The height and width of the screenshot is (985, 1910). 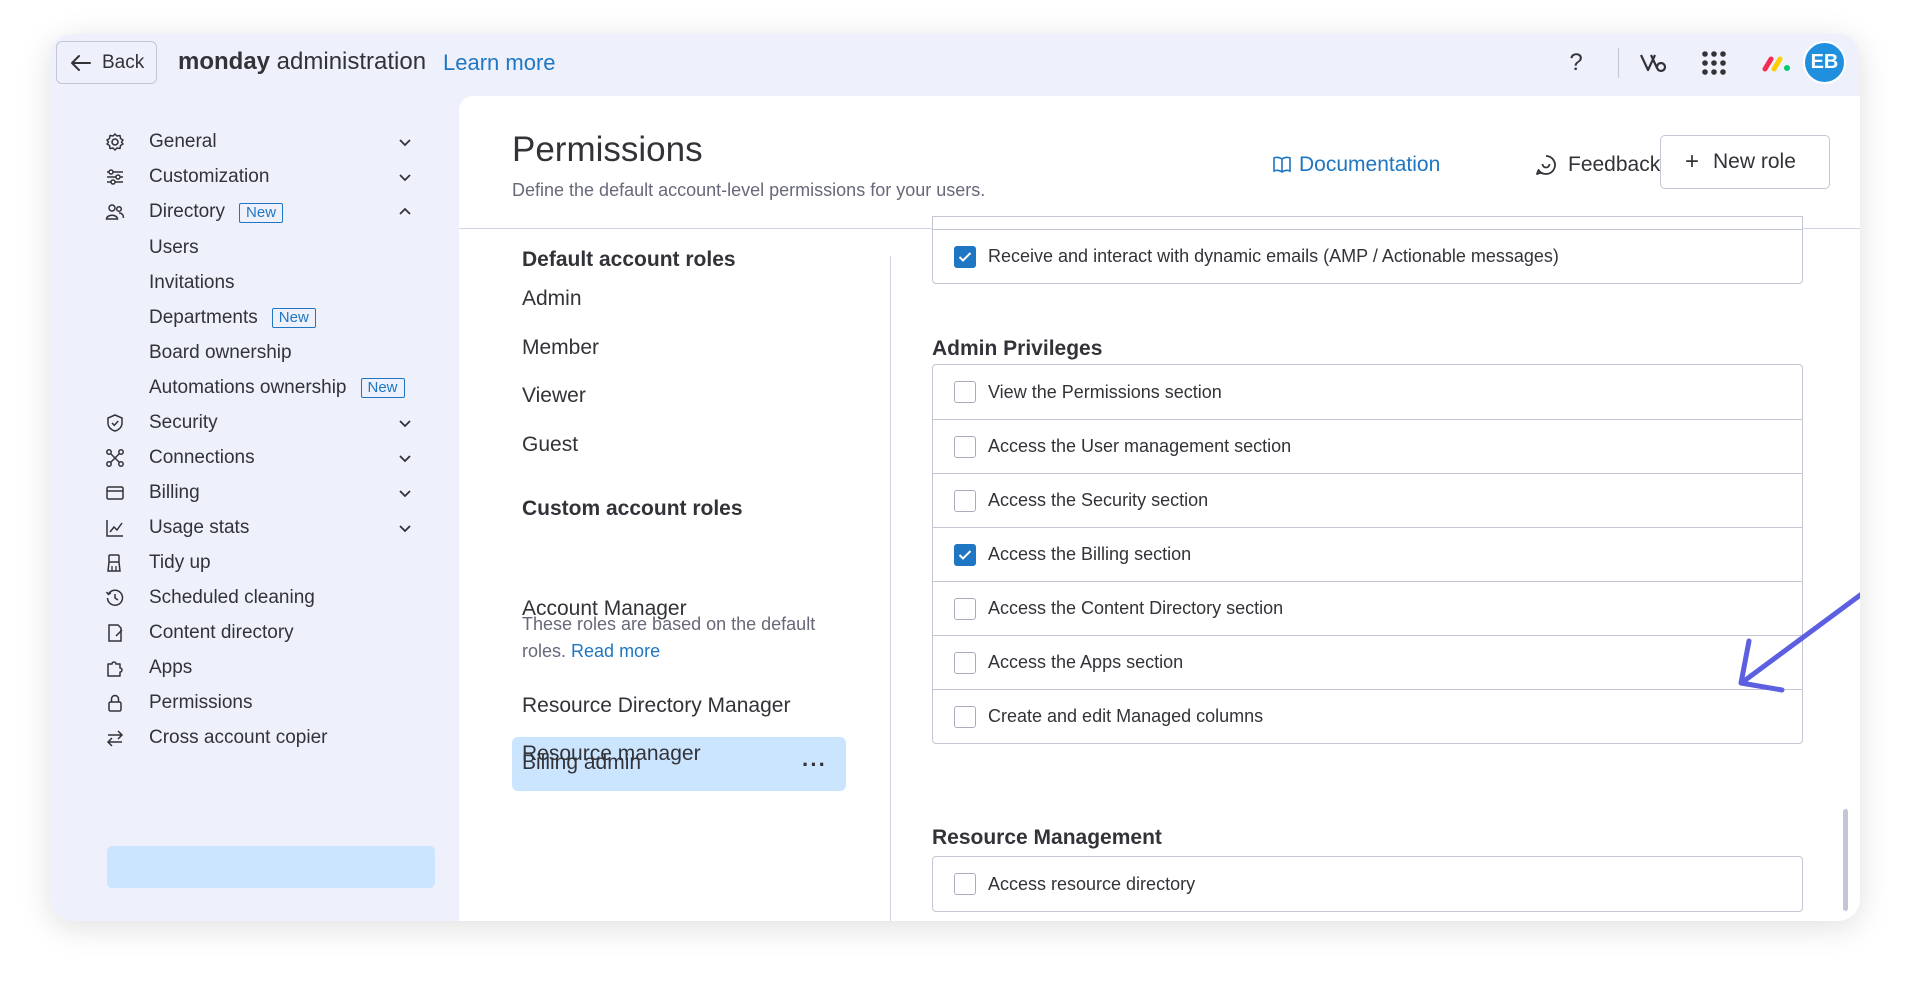 I want to click on sidebar-item-cross-account-copier: Cross account copier, so click(x=269, y=738).